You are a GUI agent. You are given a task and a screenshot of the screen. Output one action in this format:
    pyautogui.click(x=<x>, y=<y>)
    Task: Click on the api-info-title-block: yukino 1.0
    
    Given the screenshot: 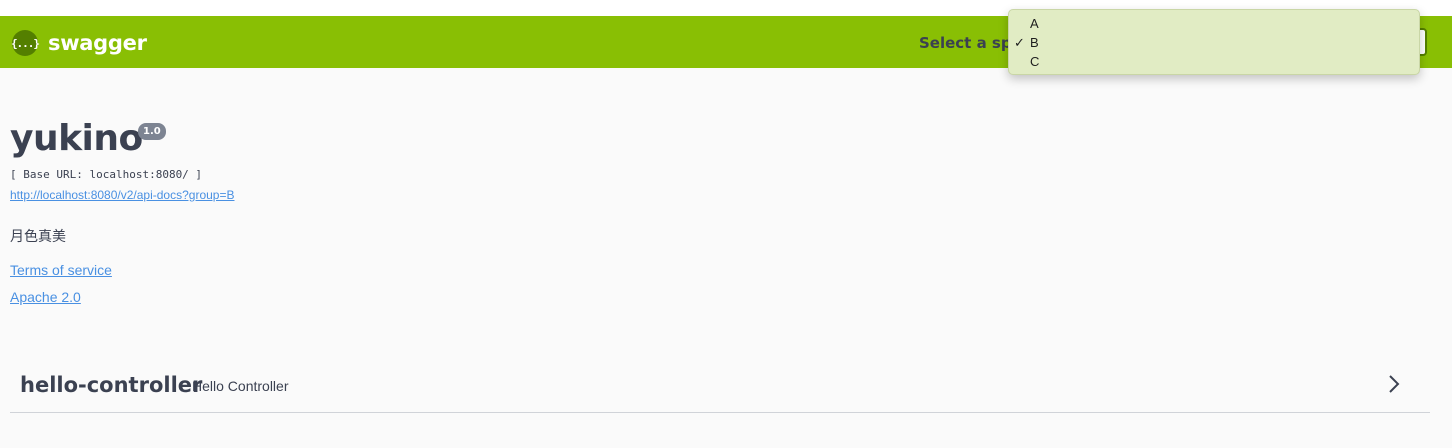 What is the action you would take?
    pyautogui.click(x=88, y=138)
    